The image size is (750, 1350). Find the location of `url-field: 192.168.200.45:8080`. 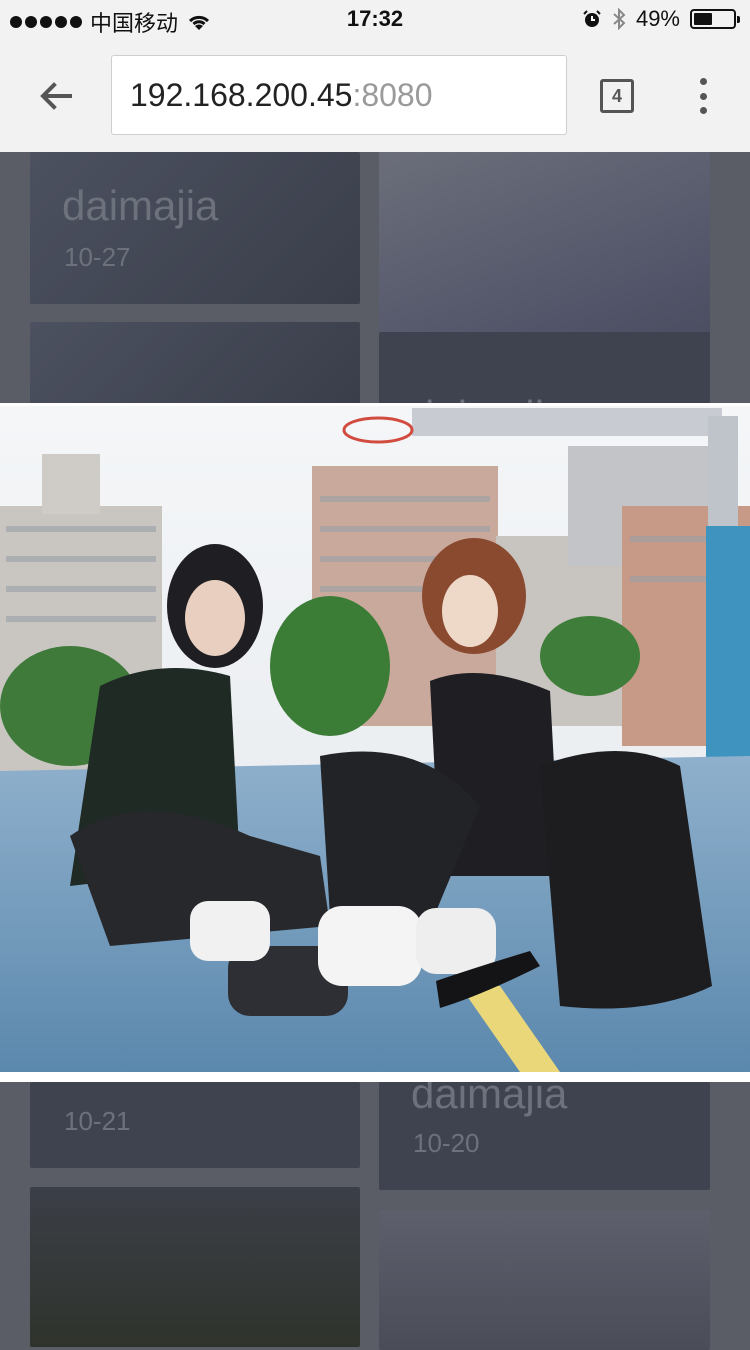

url-field: 192.168.200.45:8080 is located at coordinates (339, 95).